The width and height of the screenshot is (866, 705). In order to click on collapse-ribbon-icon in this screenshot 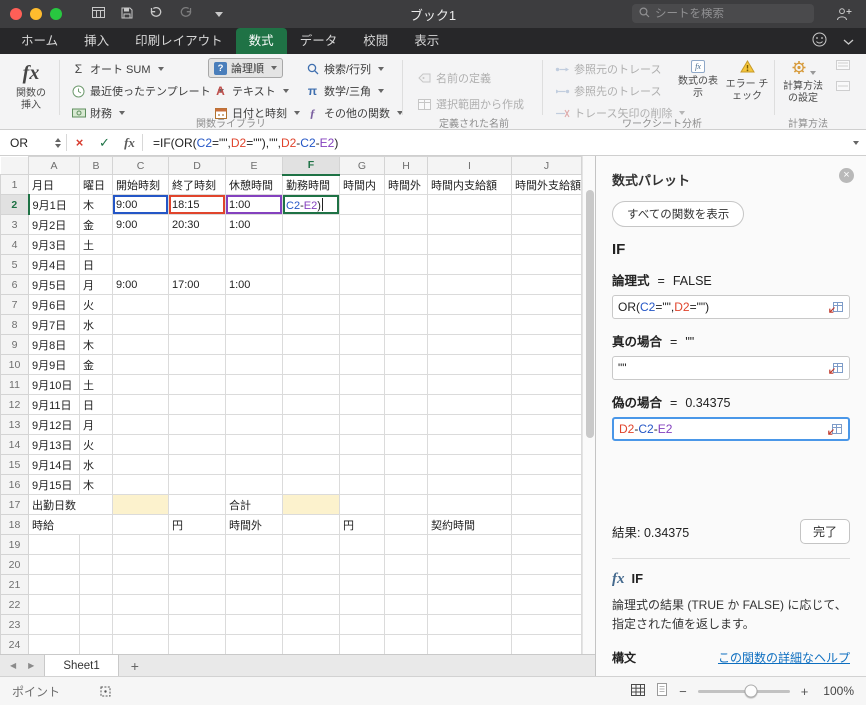, I will do `click(848, 41)`.